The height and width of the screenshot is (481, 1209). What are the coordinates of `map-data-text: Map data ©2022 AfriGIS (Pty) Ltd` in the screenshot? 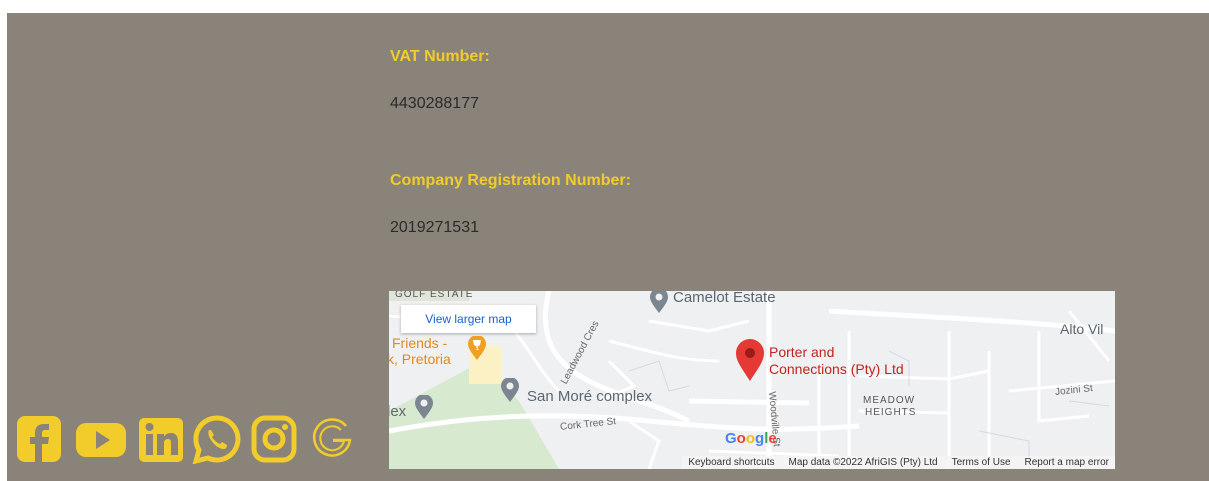 It's located at (863, 462).